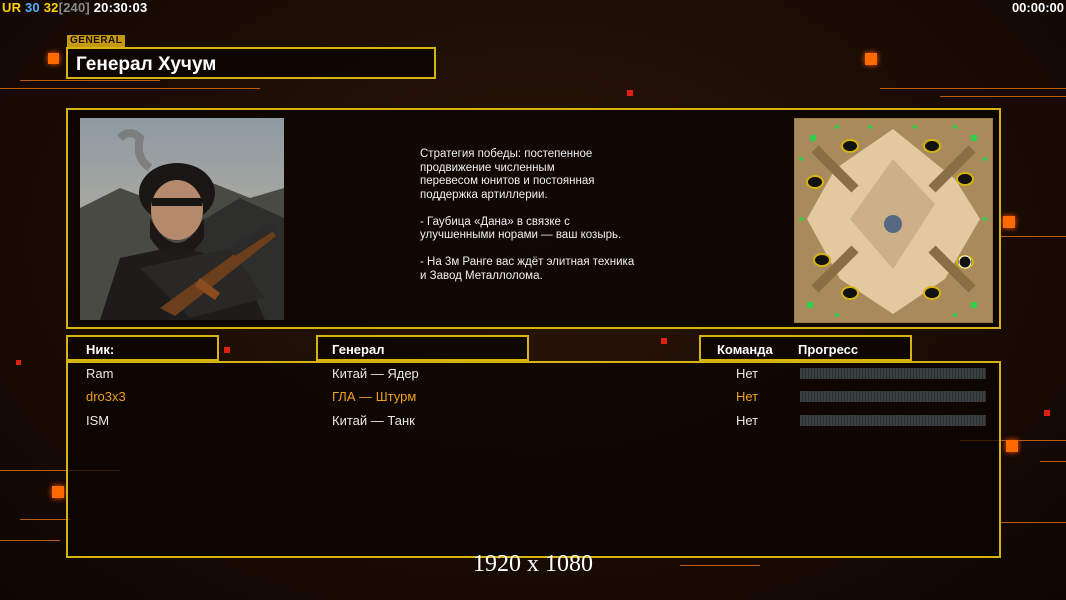 The image size is (1066, 600). I want to click on player-nick: dro3x3, so click(106, 396).